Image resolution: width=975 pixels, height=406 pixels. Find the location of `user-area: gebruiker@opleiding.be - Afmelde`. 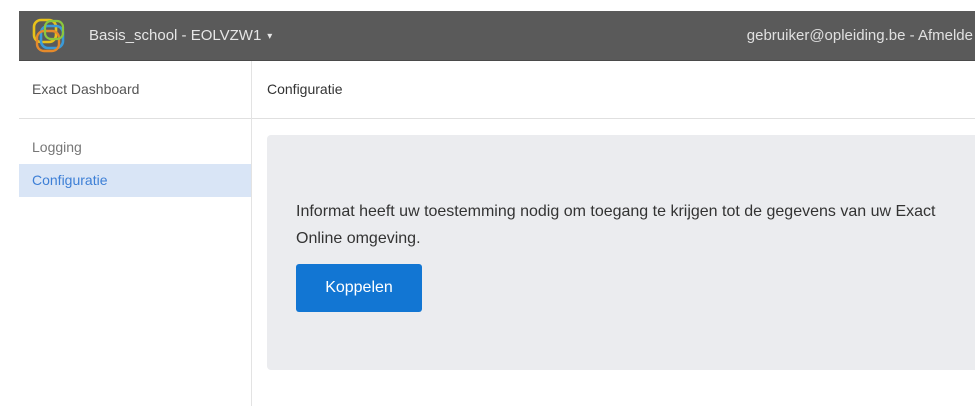

user-area: gebruiker@opleiding.be - Afmelde is located at coordinates (860, 35).